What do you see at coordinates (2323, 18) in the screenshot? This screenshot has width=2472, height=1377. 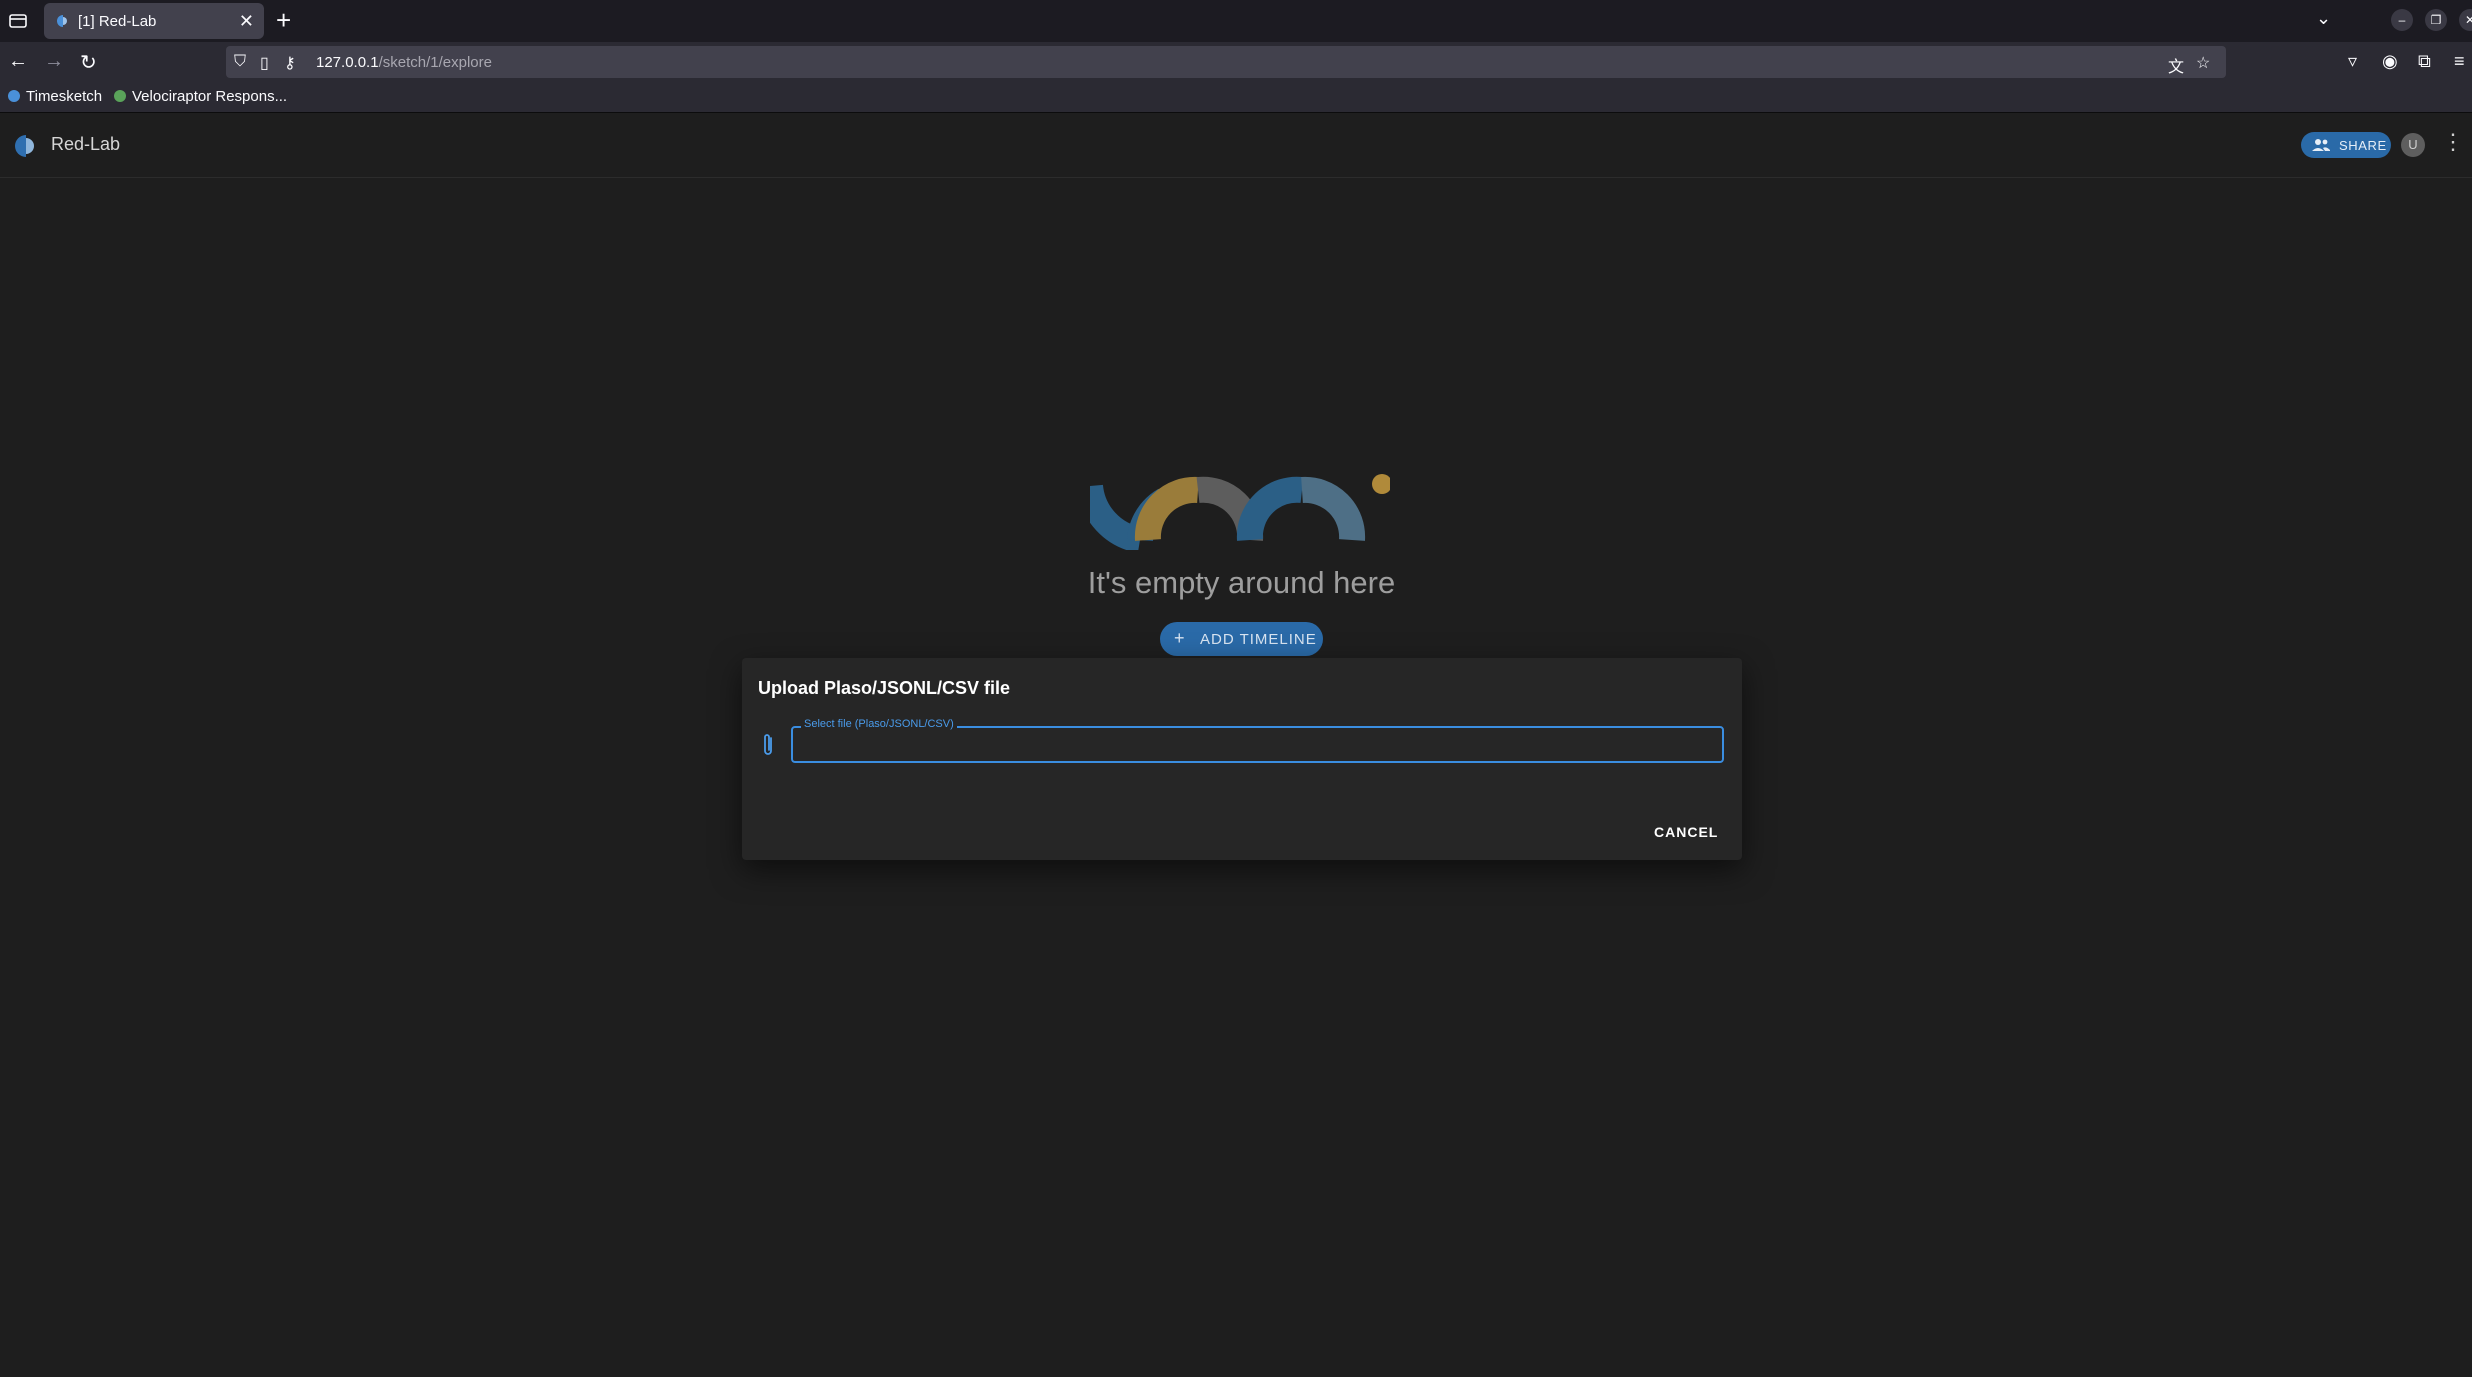 I see `chevron-down-icon: ⌄` at bounding box center [2323, 18].